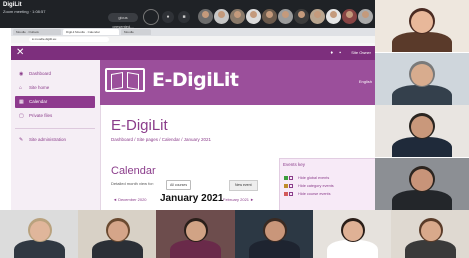 Image resolution: width=469 pixels, height=258 pixels. What do you see at coordinates (365, 81) in the screenshot?
I see `language-menu: English` at bounding box center [365, 81].